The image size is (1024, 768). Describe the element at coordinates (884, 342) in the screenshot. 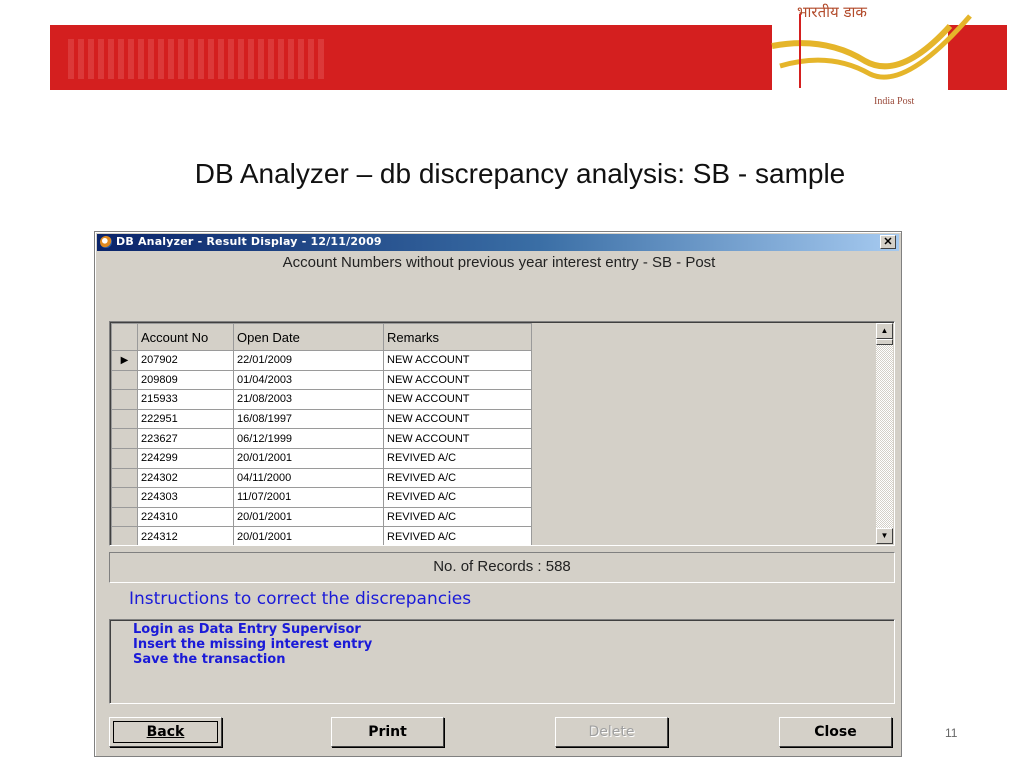

I see `scroll-thumb` at that location.